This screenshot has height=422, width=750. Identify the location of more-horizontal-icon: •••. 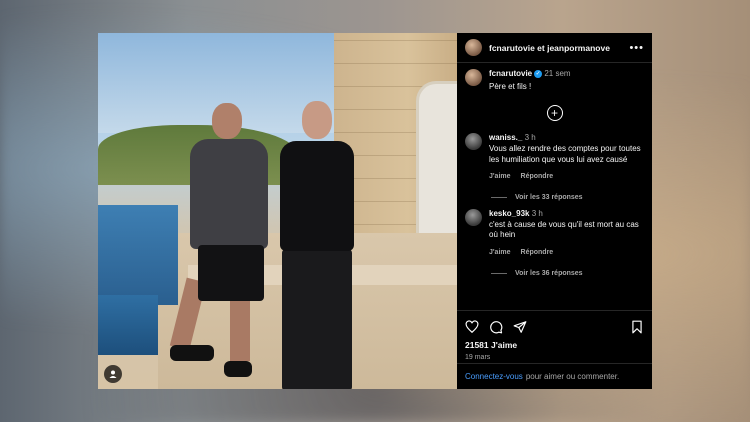
(636, 48).